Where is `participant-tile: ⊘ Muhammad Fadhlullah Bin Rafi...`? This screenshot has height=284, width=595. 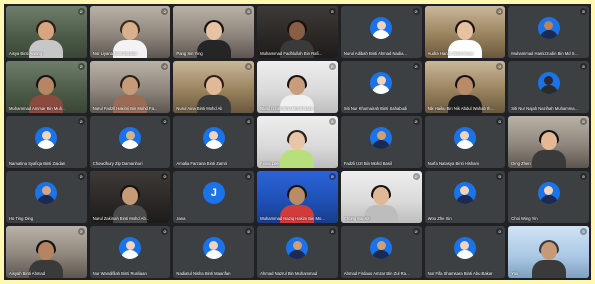
participant-tile: ⊘ Muhammad Fadhlullah Bin Rafi... is located at coordinates (297, 32).